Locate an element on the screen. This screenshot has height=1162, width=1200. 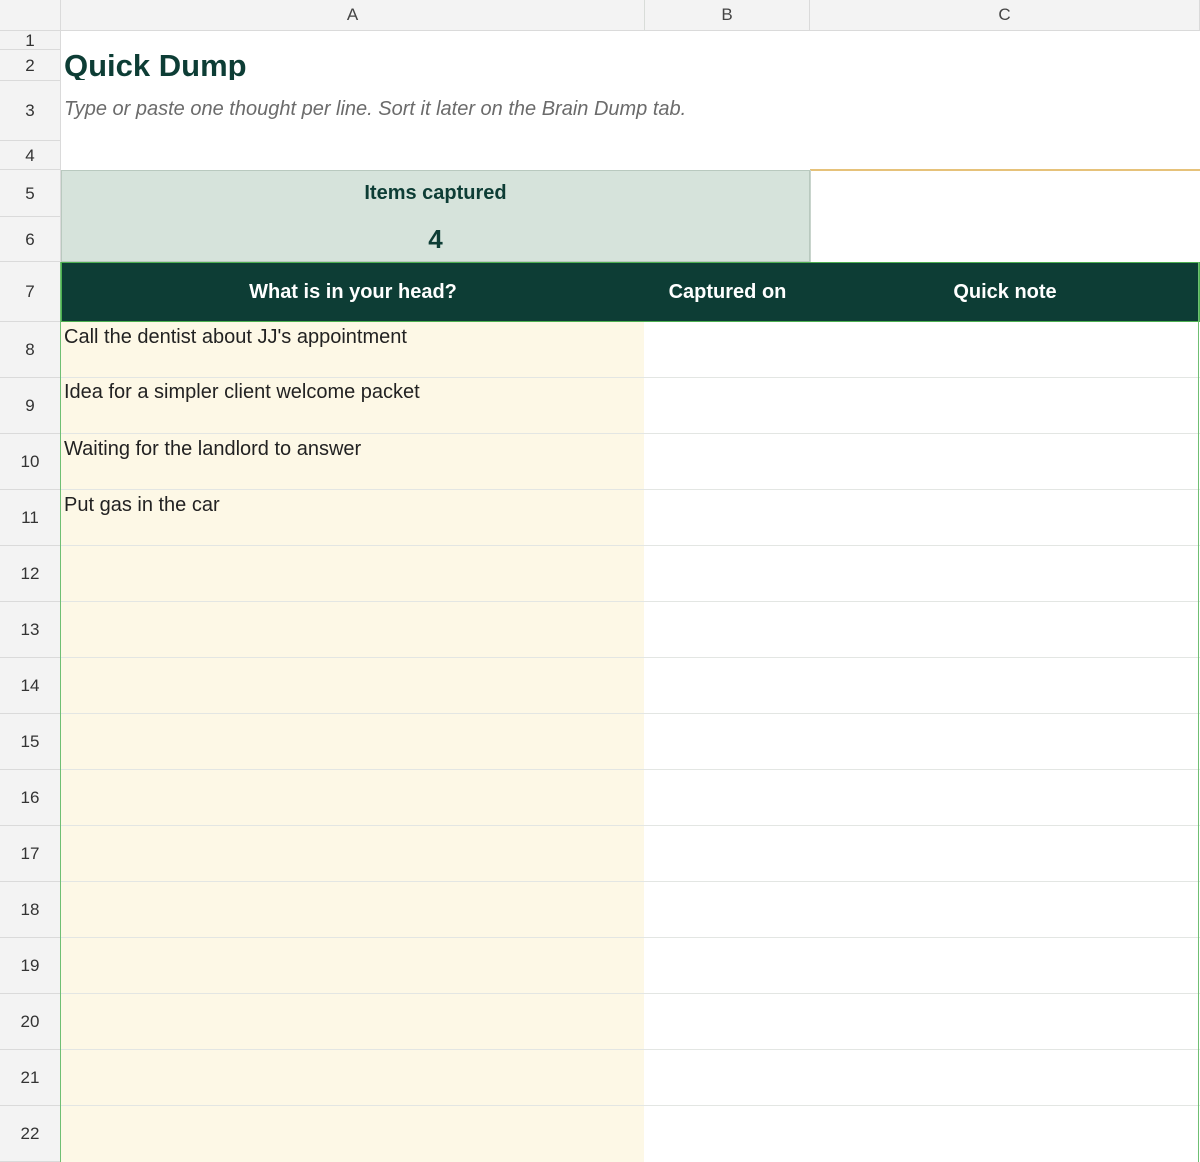
row-header-16: 16 is located at coordinates (30, 798).